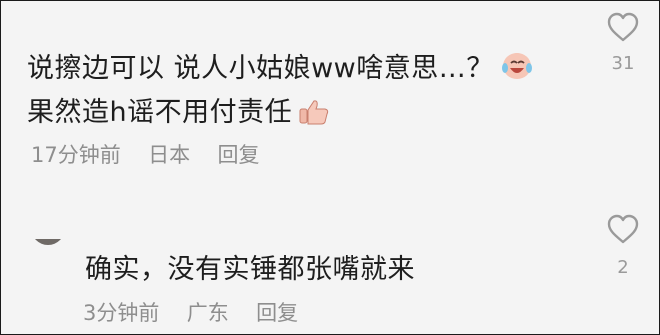  Describe the element at coordinates (169, 155) in the screenshot. I see `comment-location: 日本` at that location.